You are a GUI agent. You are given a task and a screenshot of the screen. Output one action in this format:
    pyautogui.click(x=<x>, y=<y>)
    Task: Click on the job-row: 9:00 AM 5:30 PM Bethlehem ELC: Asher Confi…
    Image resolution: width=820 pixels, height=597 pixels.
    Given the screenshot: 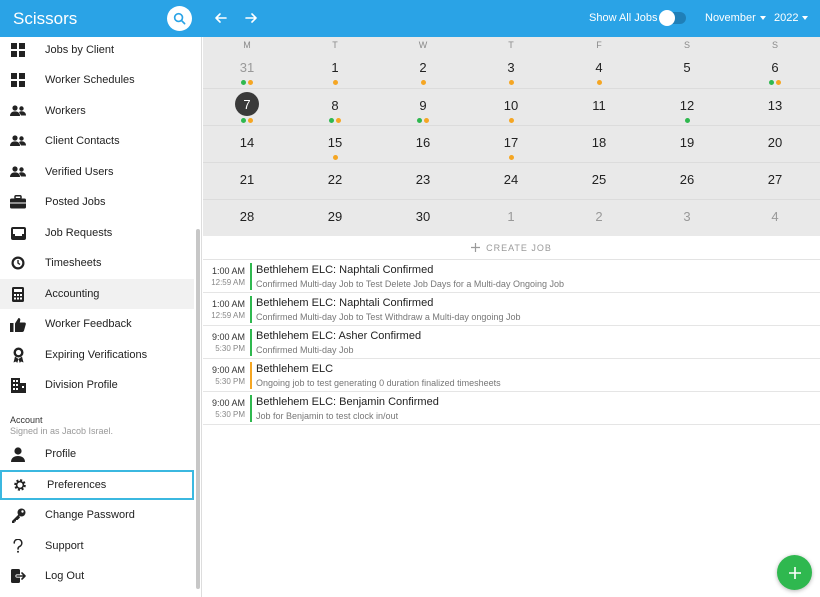 What is the action you would take?
    pyautogui.click(x=511, y=342)
    